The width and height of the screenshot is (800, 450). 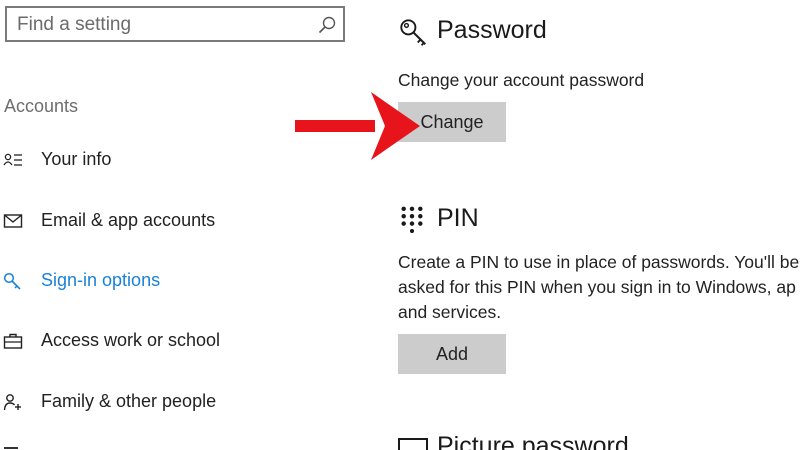 What do you see at coordinates (413, 444) in the screenshot?
I see `picture-icon` at bounding box center [413, 444].